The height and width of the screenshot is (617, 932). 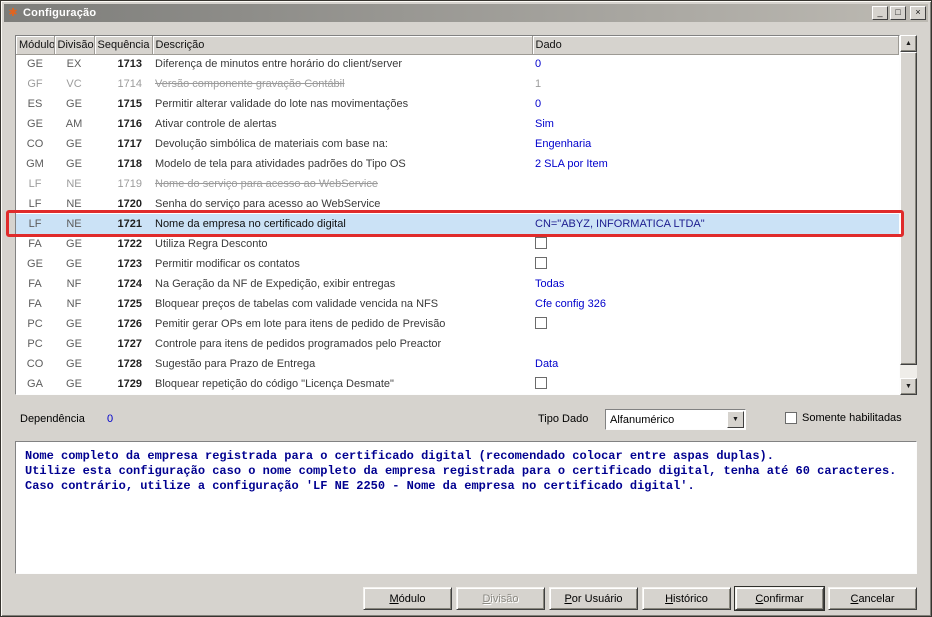 I want to click on cell-dado: CN="ABYZ, INFORMATICA LTDA", so click(x=715, y=224).